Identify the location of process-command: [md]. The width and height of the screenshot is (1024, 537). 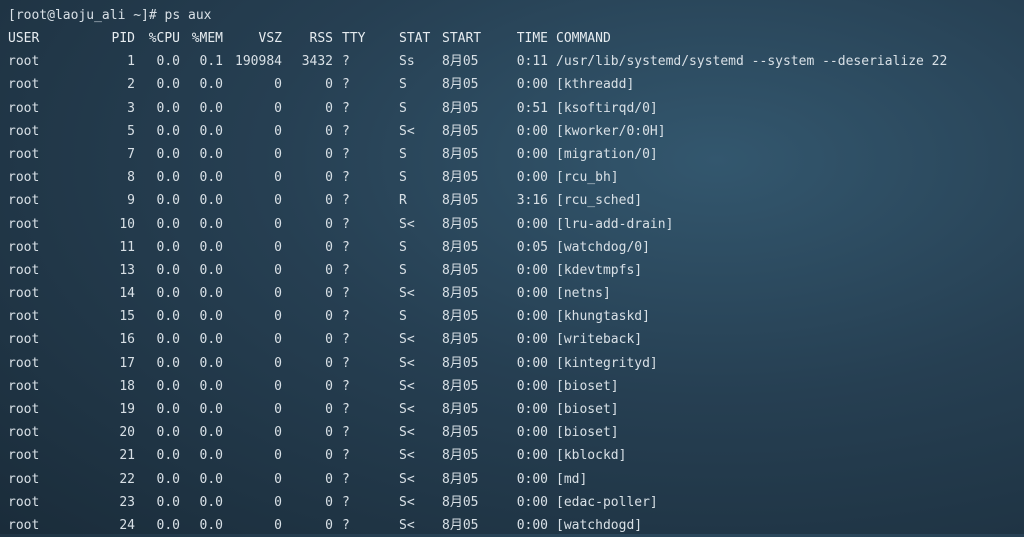
(572, 479).